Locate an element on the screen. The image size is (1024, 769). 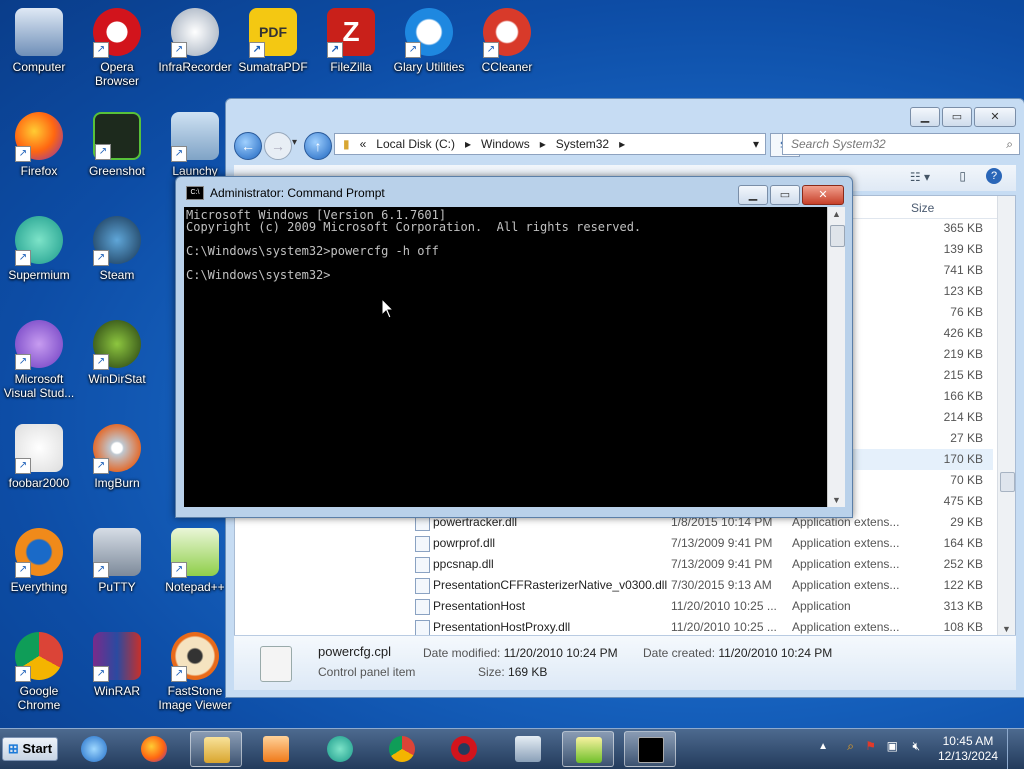
taskbar-supermium is located at coordinates (340, 749).